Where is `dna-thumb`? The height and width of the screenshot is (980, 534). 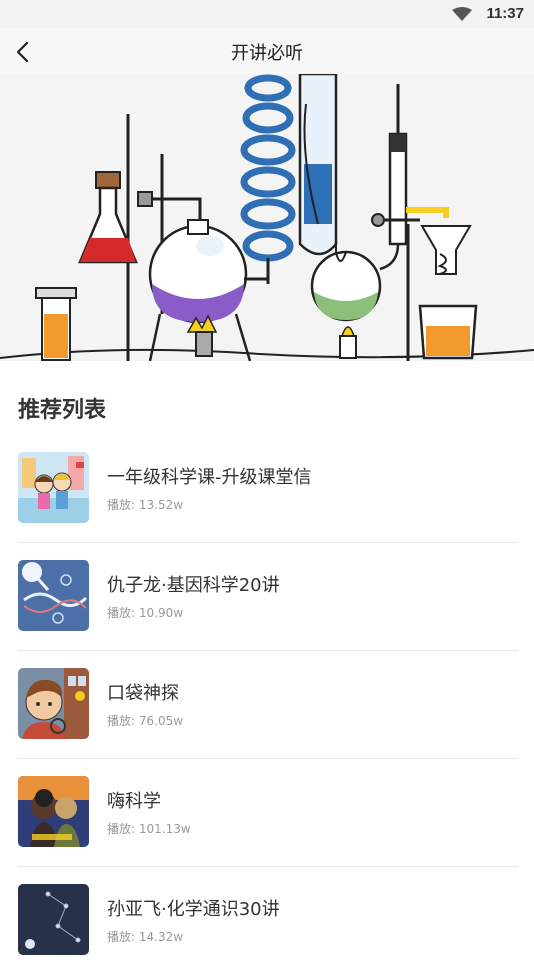 dna-thumb is located at coordinates (53, 595).